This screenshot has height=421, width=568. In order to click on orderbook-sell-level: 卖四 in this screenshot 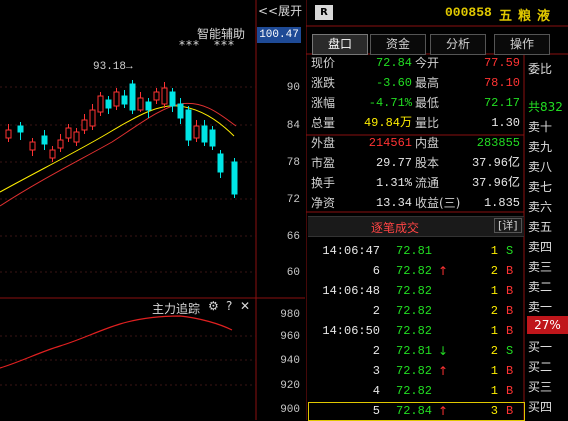, I will do `click(540, 246)`.